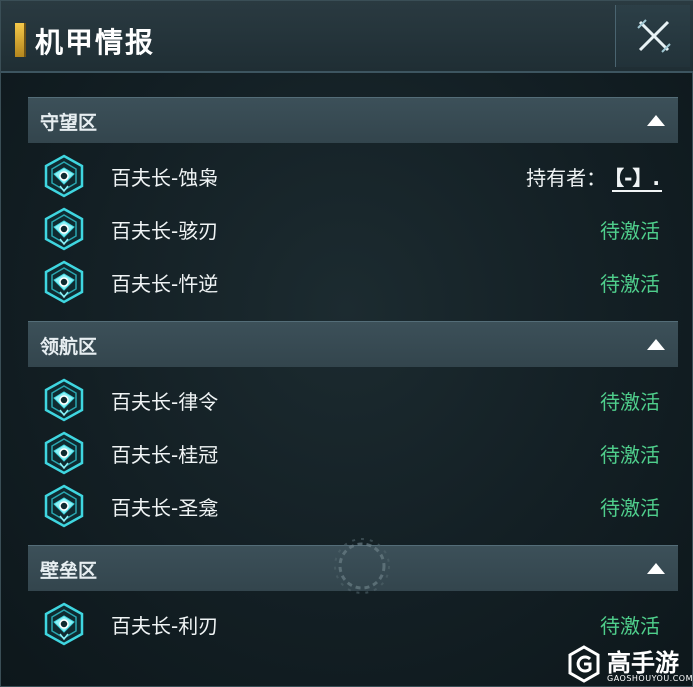 The width and height of the screenshot is (693, 687). Describe the element at coordinates (643, 663) in the screenshot. I see `watermark-name: 高手游` at that location.